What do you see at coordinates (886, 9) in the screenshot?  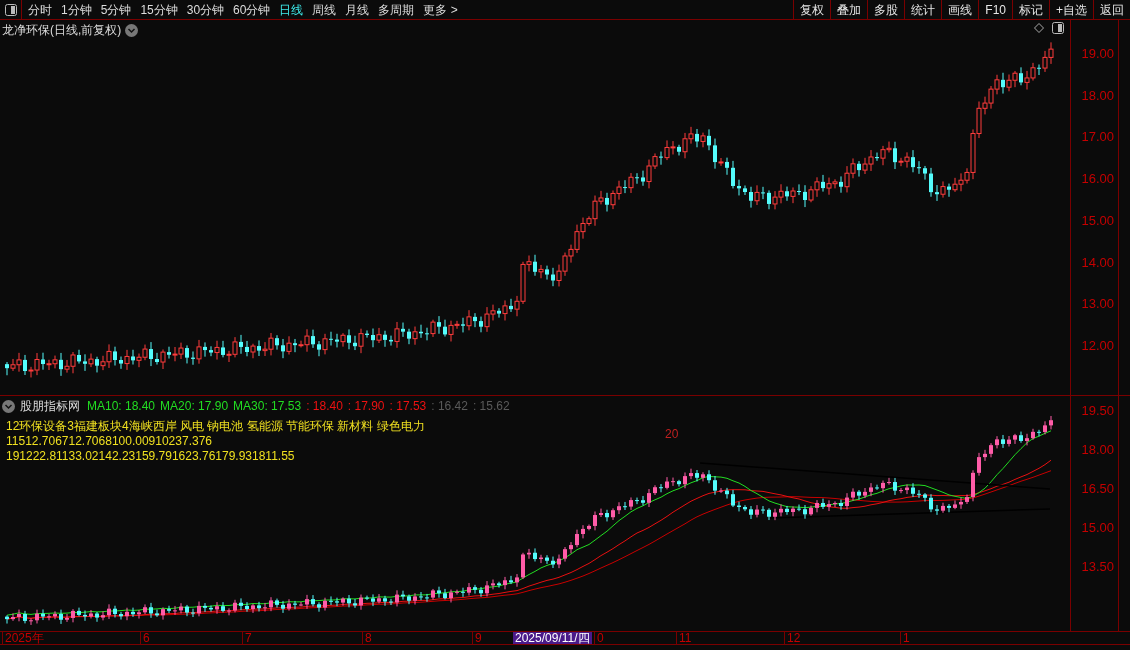 I see `toolbar-button: 多股` at bounding box center [886, 9].